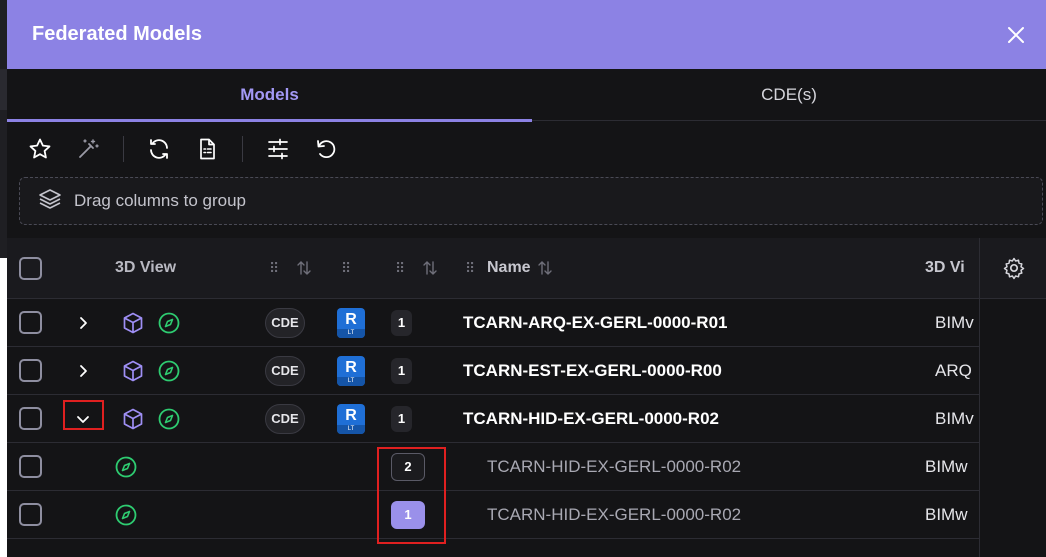 This screenshot has height=557, width=1046. What do you see at coordinates (953, 370) in the screenshot?
I see `view-name: ARQ` at bounding box center [953, 370].